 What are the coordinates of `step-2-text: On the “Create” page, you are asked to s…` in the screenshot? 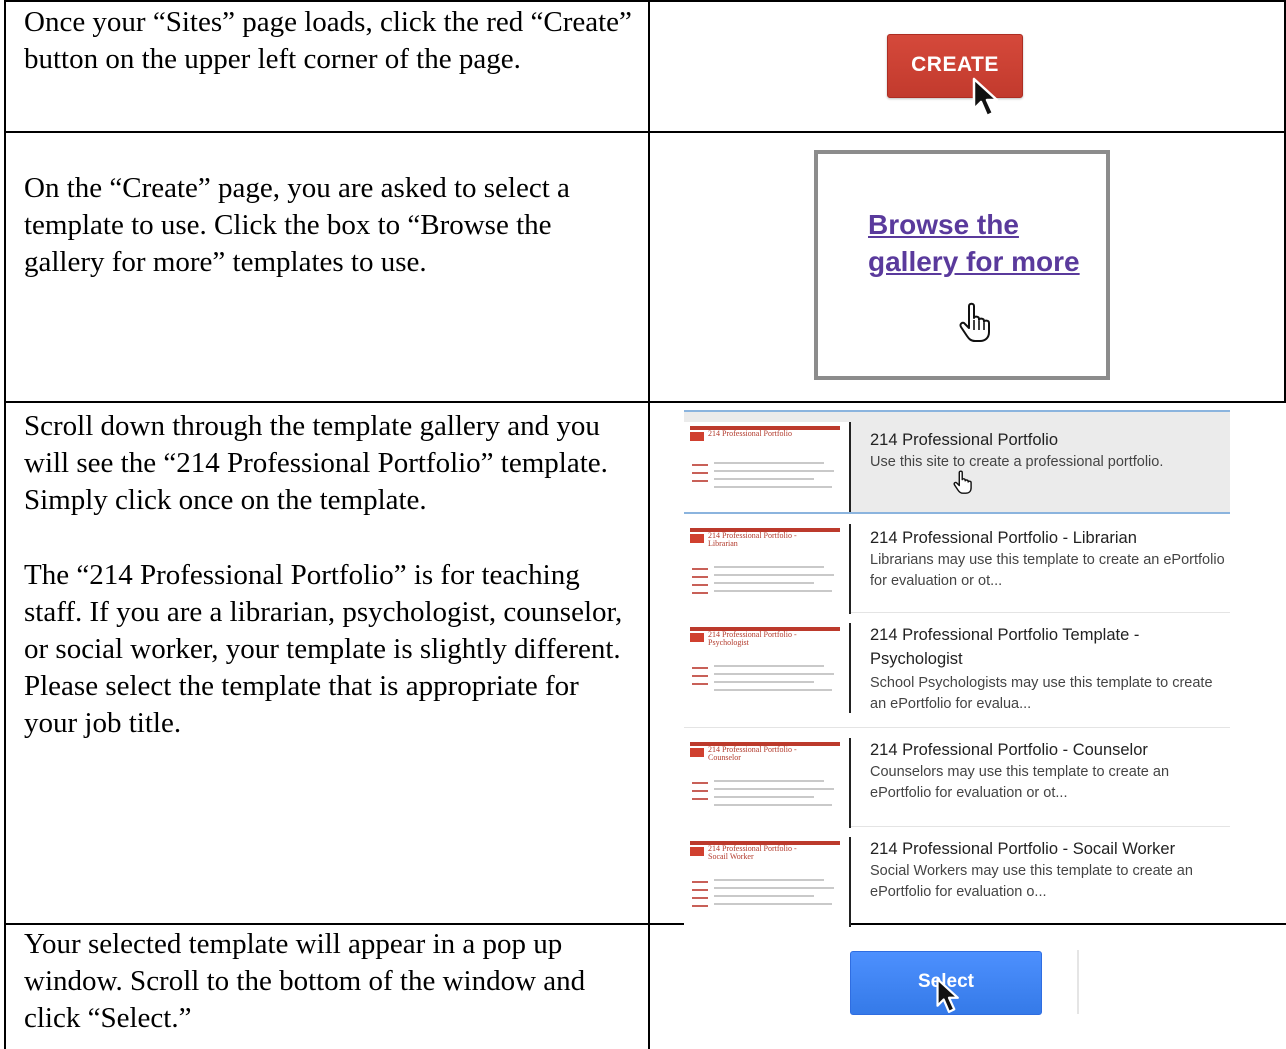 It's located at (329, 225).